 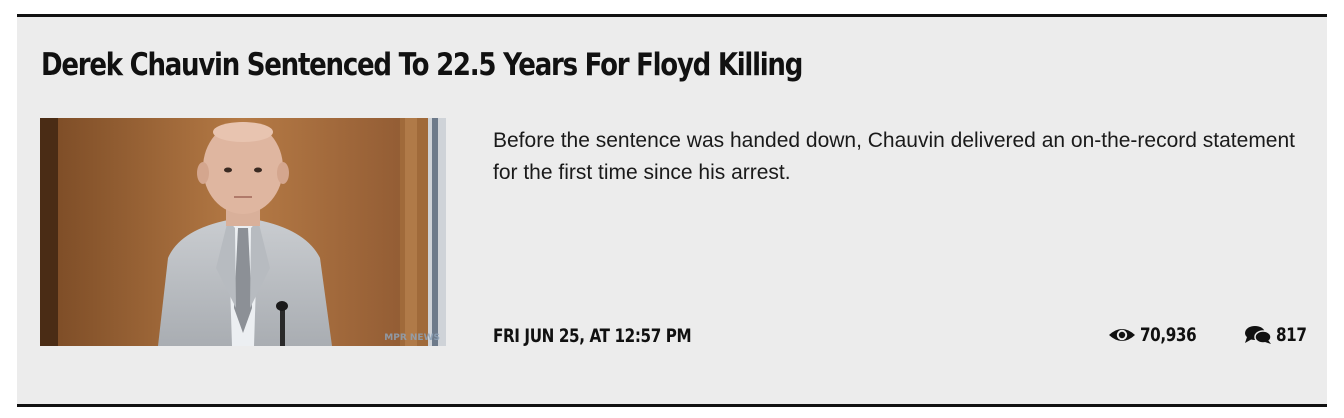 What do you see at coordinates (592, 336) in the screenshot?
I see `article-date: FRI JUN 25, AT 12:57 PM` at bounding box center [592, 336].